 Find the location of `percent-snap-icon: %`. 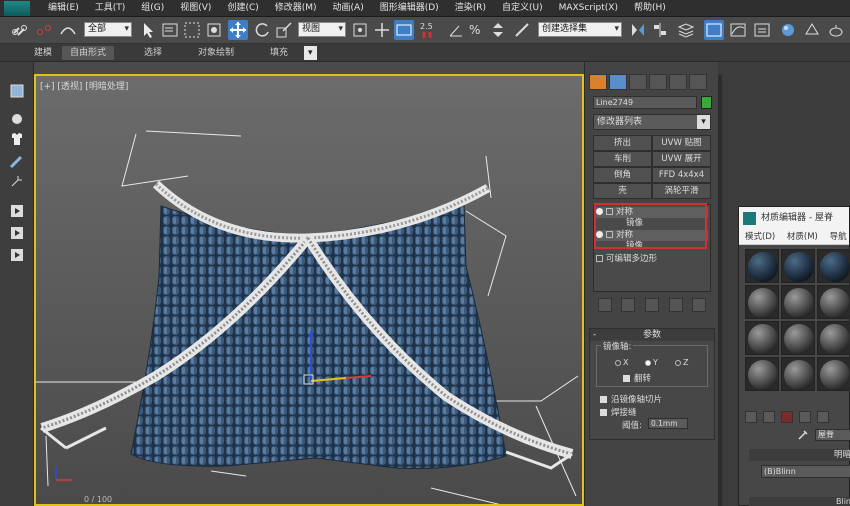

percent-snap-icon: % is located at coordinates (476, 30).